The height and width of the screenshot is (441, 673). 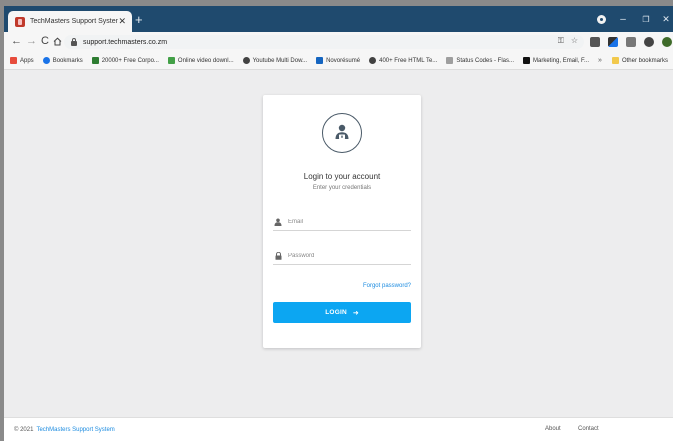 What do you see at coordinates (342, 188) in the screenshot?
I see `login-subtitle: Enter your credentials` at bounding box center [342, 188].